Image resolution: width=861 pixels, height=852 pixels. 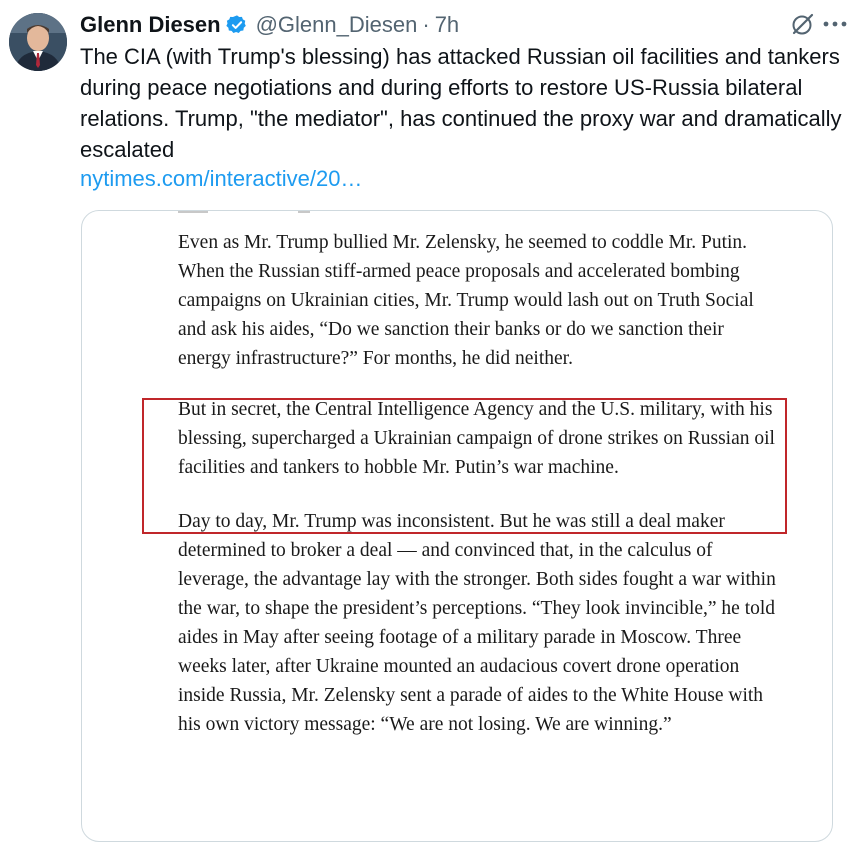 What do you see at coordinates (447, 25) in the screenshot?
I see `timestamp: 7h` at bounding box center [447, 25].